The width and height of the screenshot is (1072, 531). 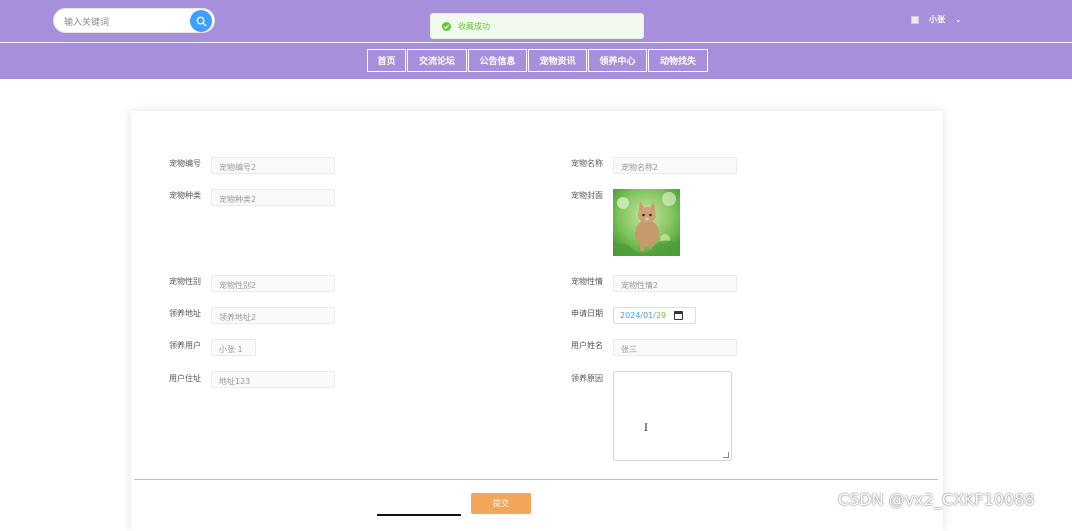 What do you see at coordinates (185, 195) in the screenshot?
I see `pet-type-label: 宠物种类` at bounding box center [185, 195].